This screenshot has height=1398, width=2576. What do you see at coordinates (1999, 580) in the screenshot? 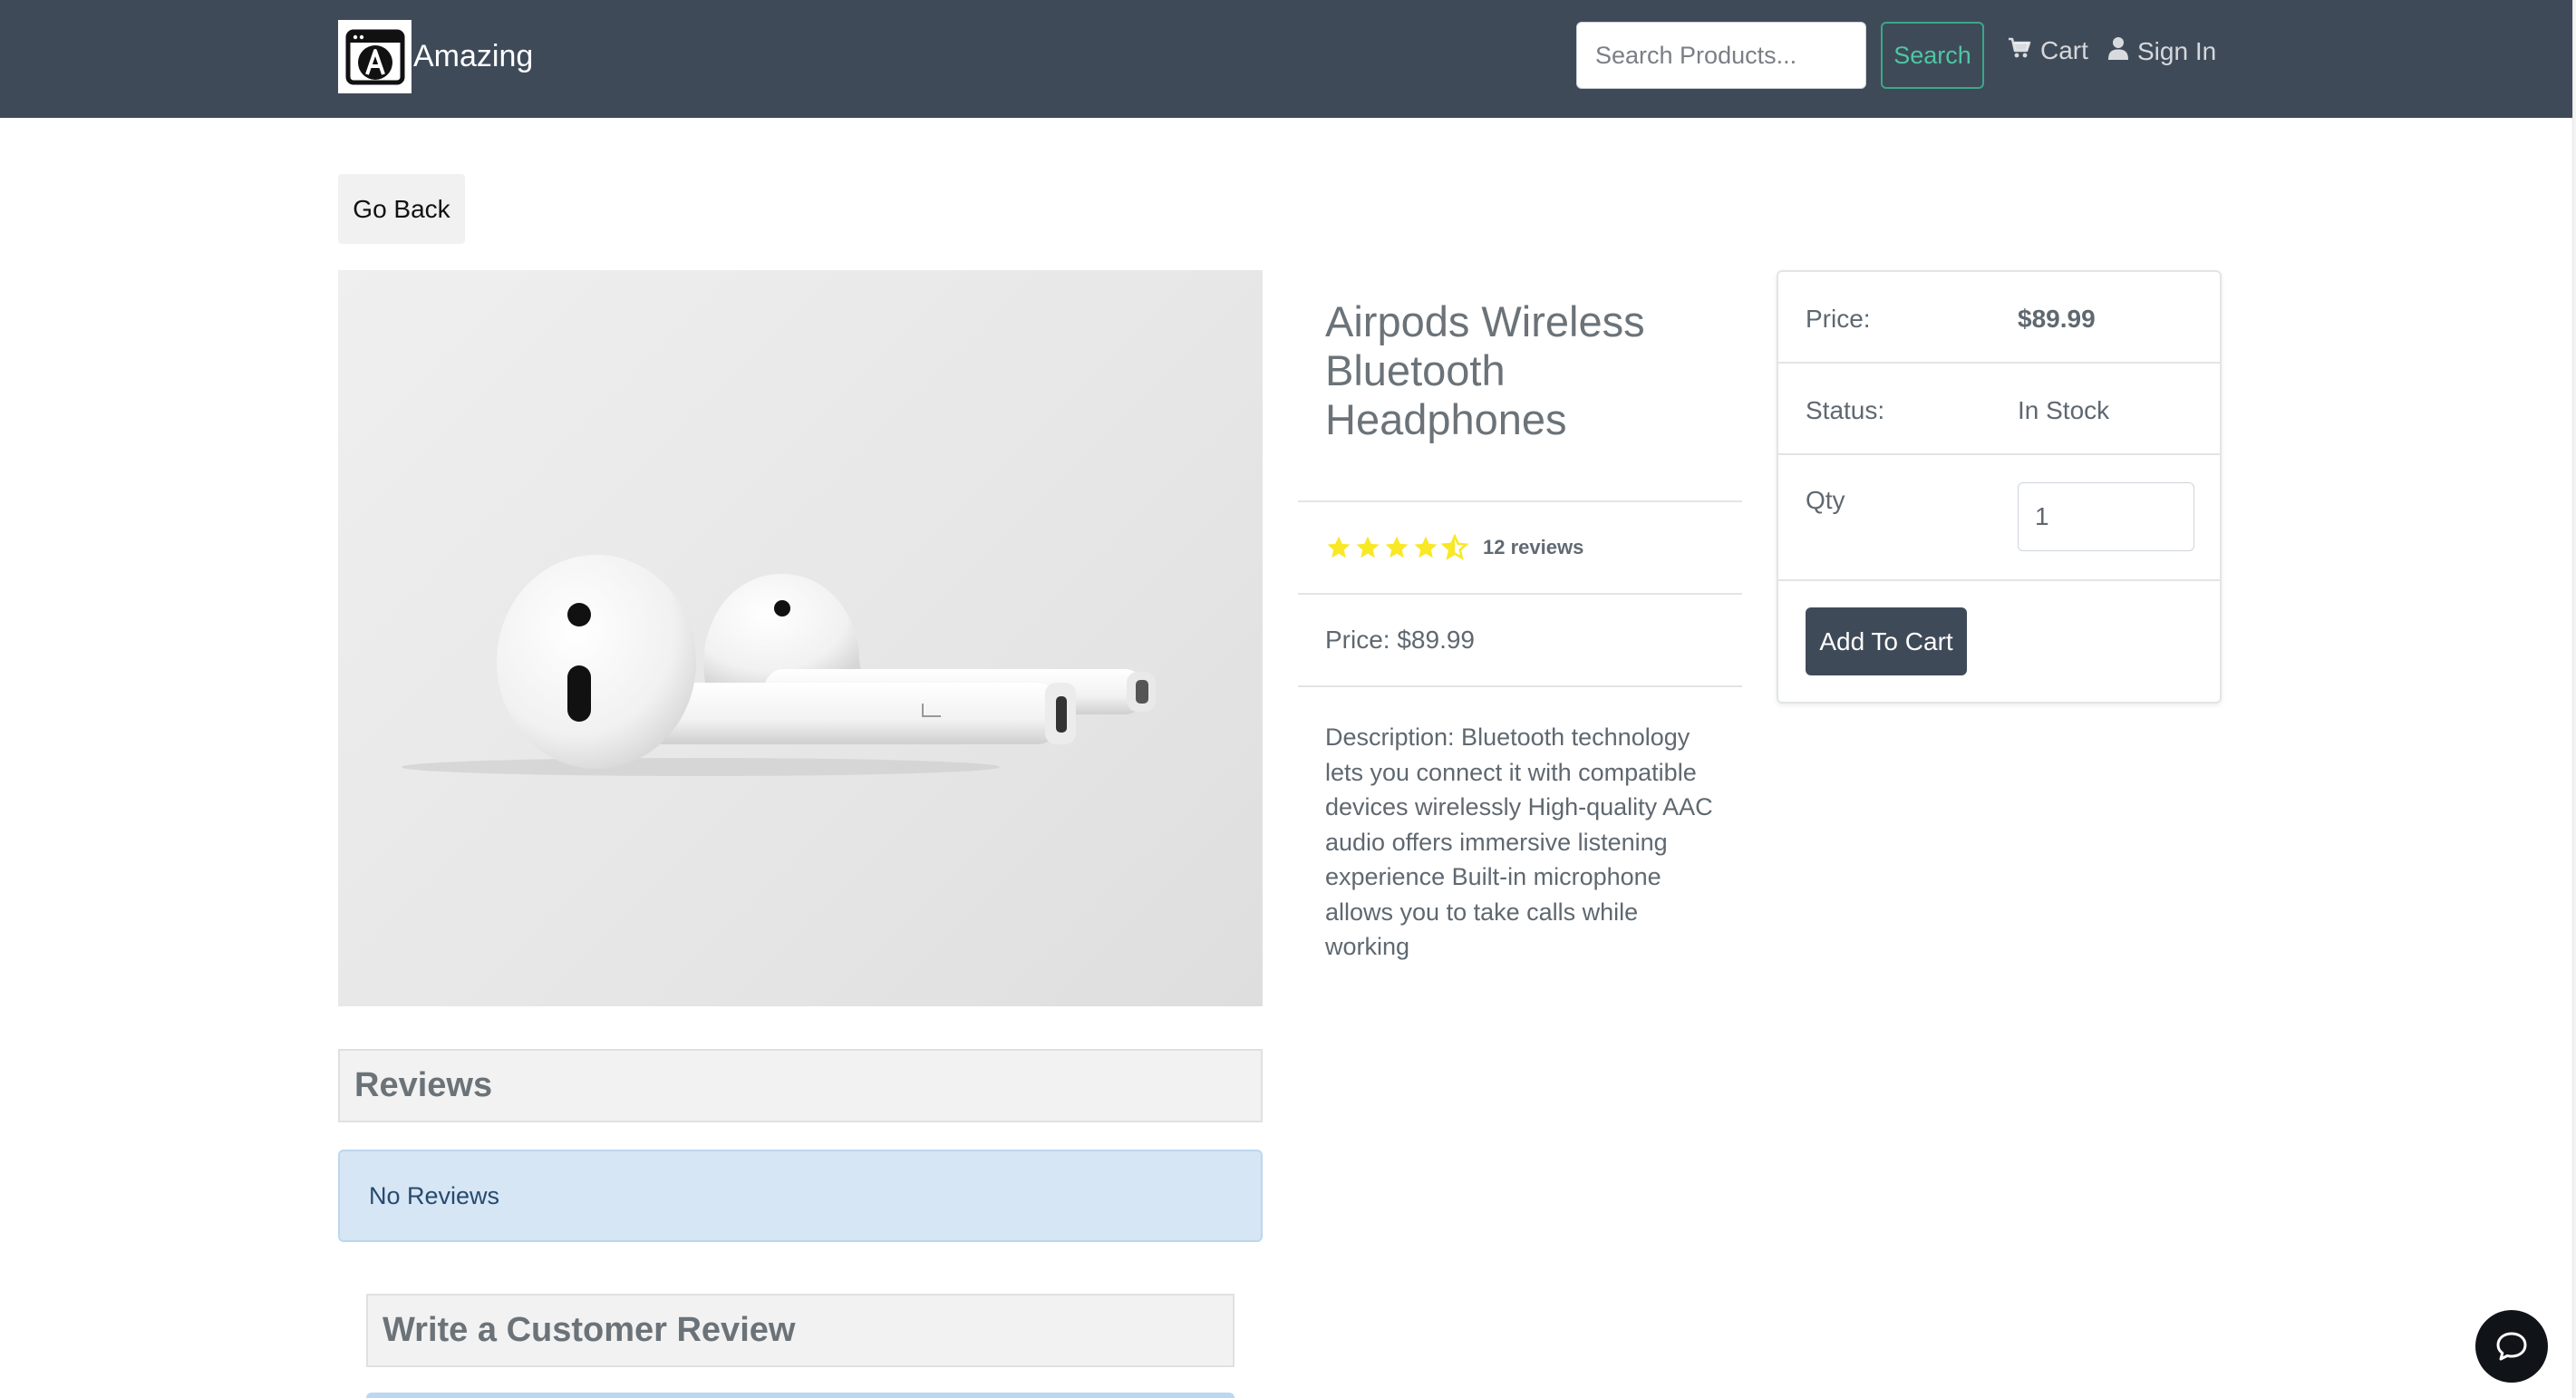
I see `divider` at bounding box center [1999, 580].